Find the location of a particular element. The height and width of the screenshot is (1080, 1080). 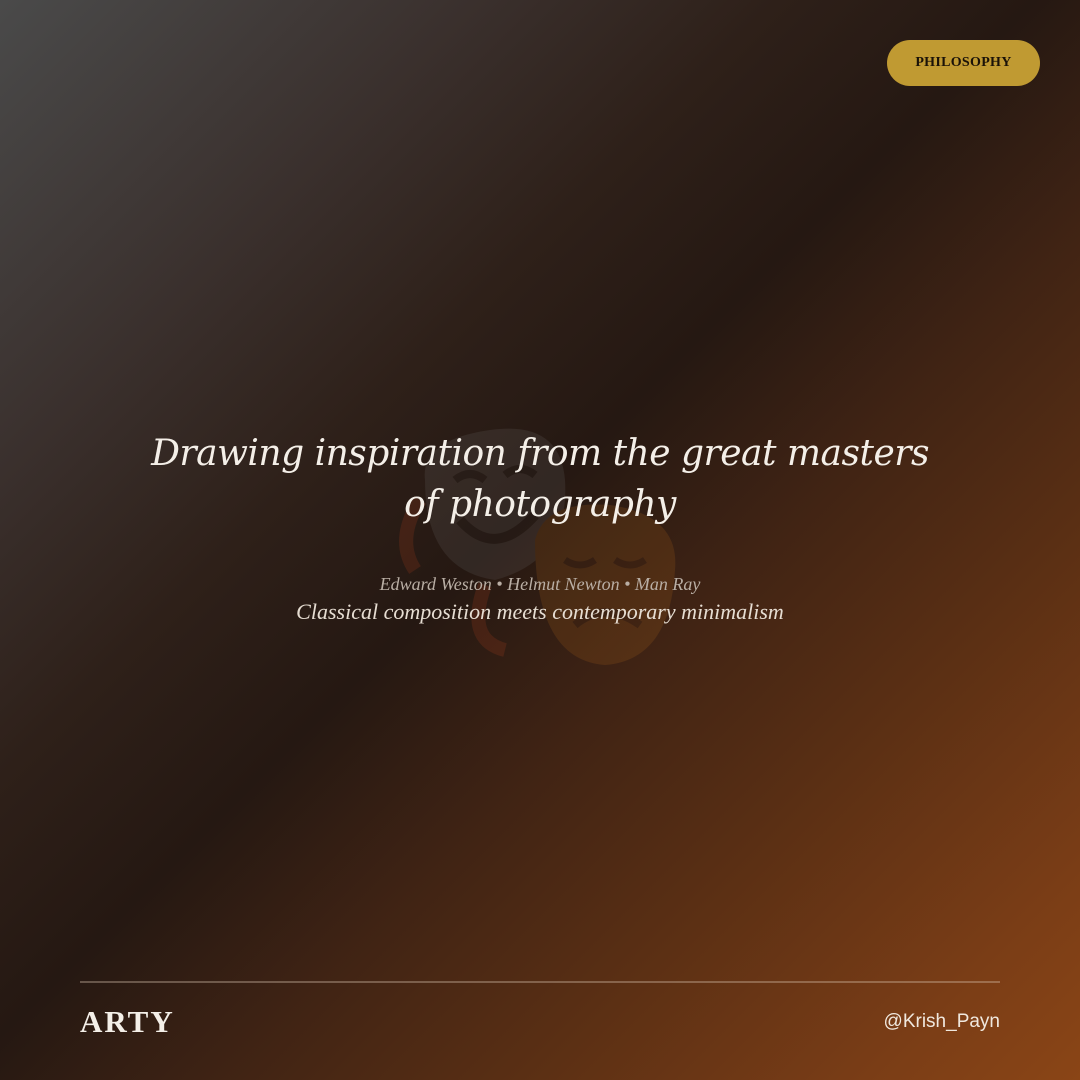

footer-divider is located at coordinates (540, 982).